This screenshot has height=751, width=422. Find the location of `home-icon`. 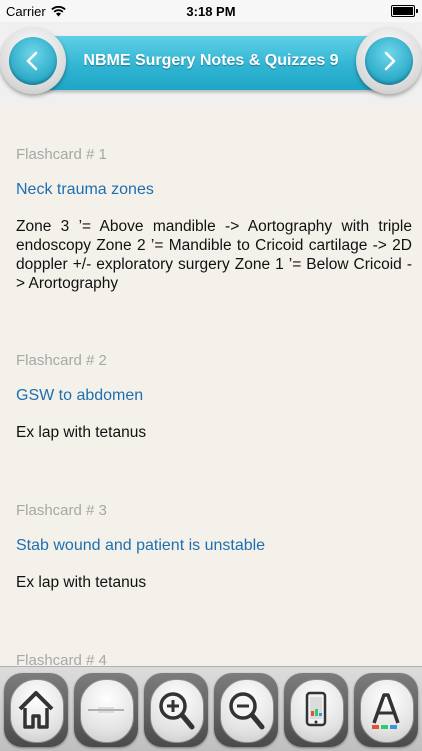

home-icon is located at coordinates (36, 710).